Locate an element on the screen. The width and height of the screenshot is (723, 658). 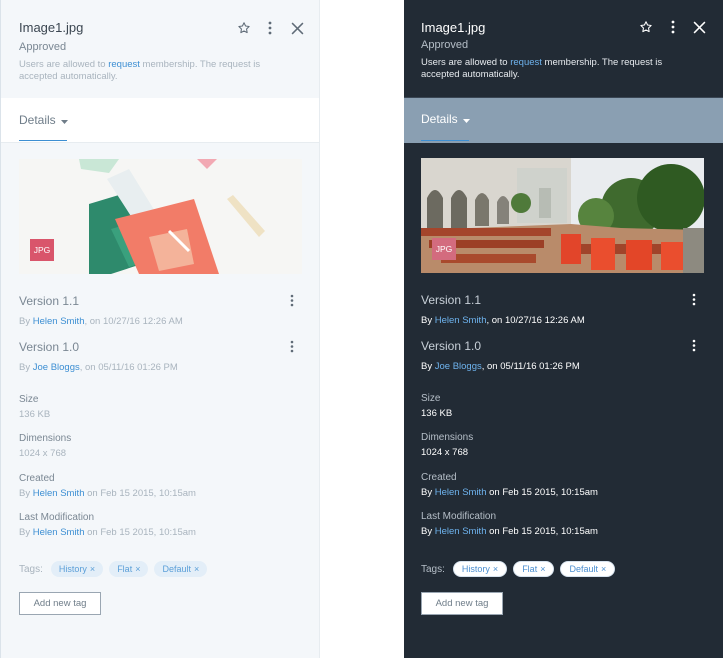
file-status: Approved is located at coordinates (43, 47).